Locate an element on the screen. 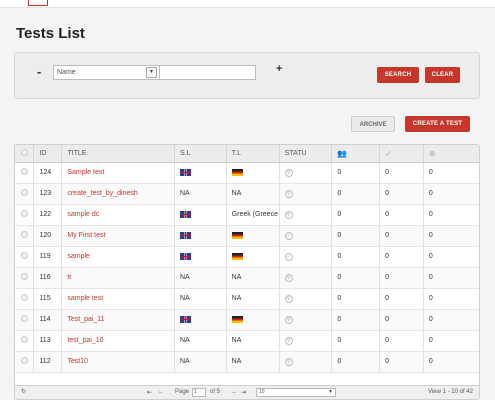 This screenshot has width=495, height=400. uk-flag-icon is located at coordinates (185, 214).